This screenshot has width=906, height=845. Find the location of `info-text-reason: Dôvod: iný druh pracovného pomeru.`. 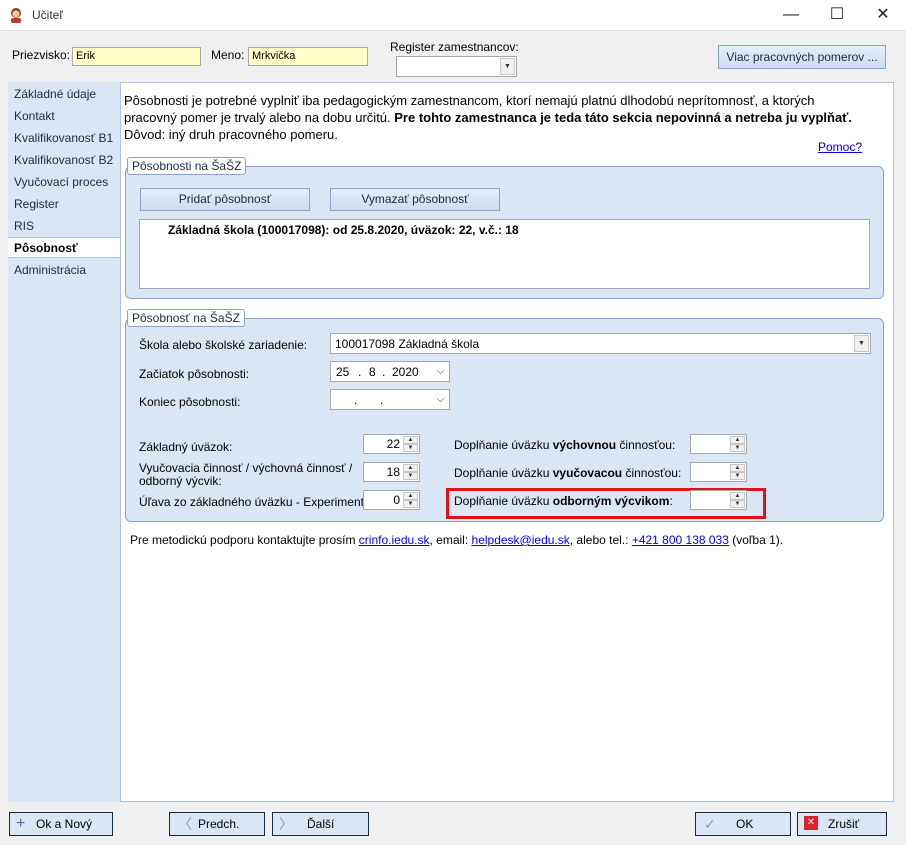

info-text-reason: Dôvod: iný druh pracovného pomeru. is located at coordinates (231, 134).